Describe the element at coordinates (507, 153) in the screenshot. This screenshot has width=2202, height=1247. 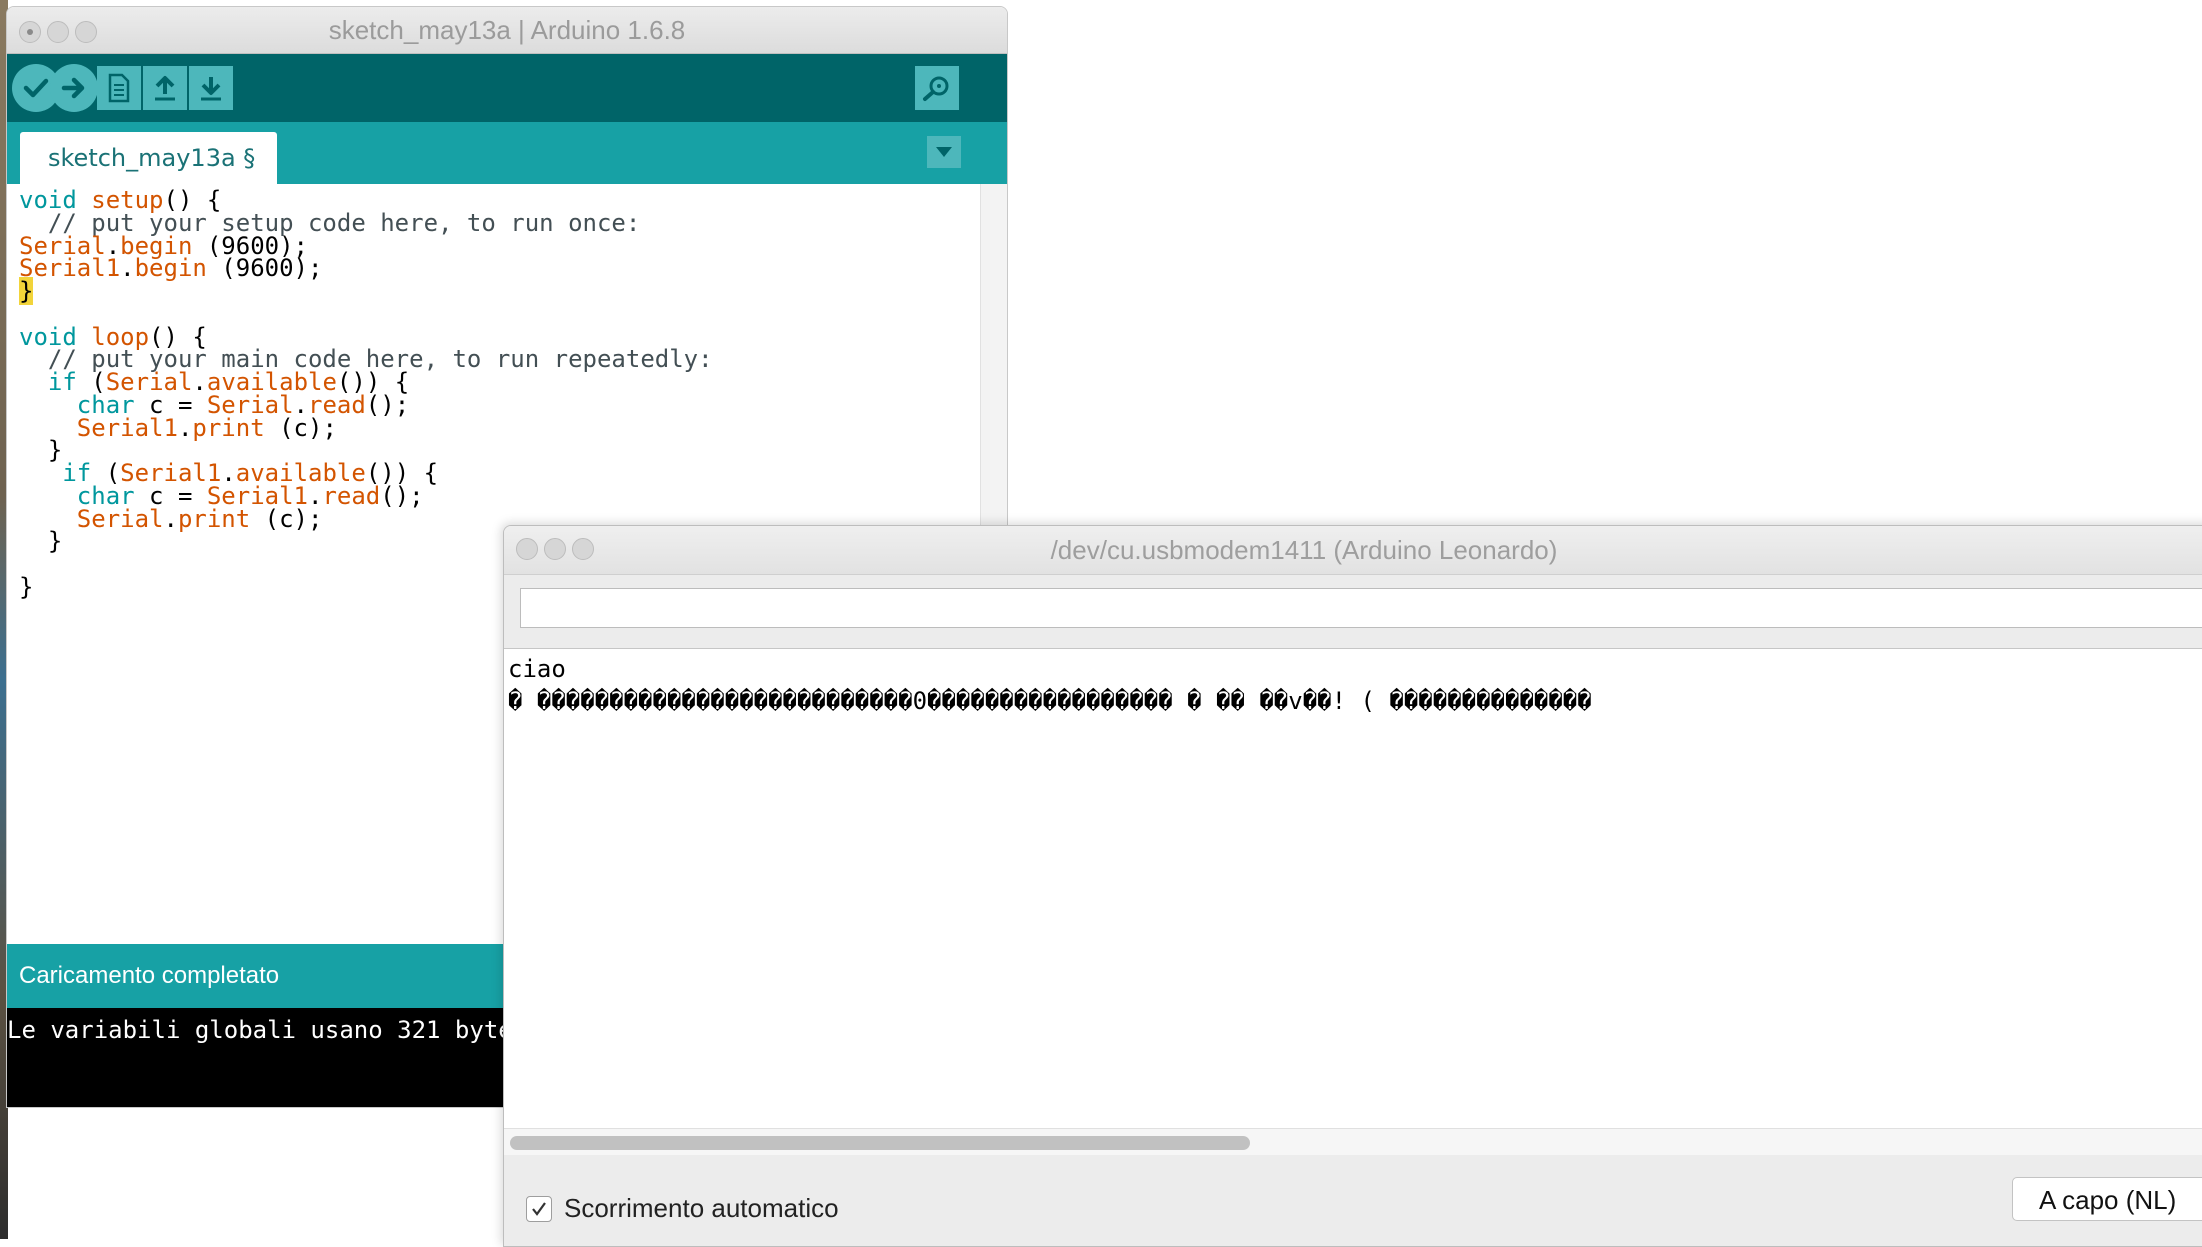
I see `ide-tabbar: sketch_may13a §` at that location.